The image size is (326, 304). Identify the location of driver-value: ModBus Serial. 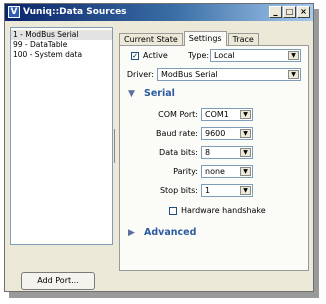
(189, 74).